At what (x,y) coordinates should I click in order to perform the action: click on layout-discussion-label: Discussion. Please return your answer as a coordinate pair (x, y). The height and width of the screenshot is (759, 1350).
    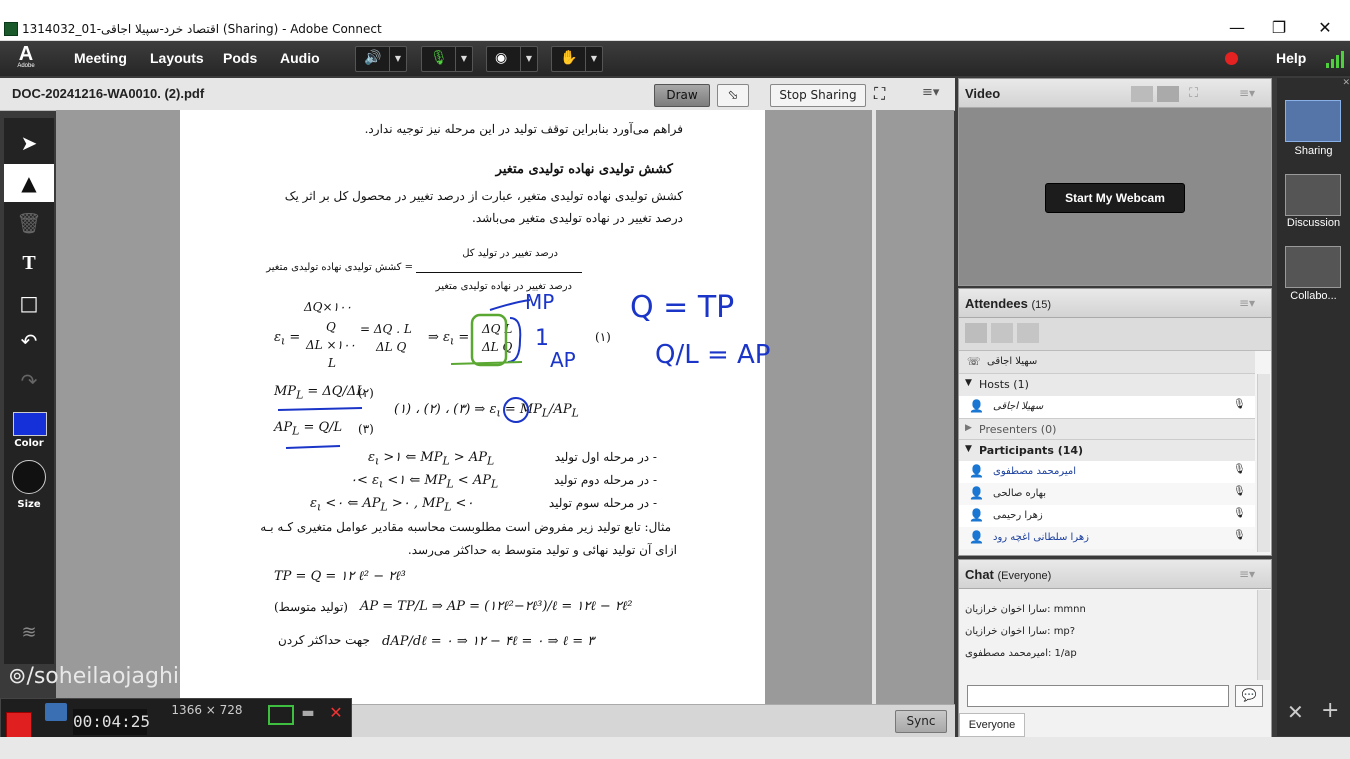
    Looking at the image, I should click on (1313, 223).